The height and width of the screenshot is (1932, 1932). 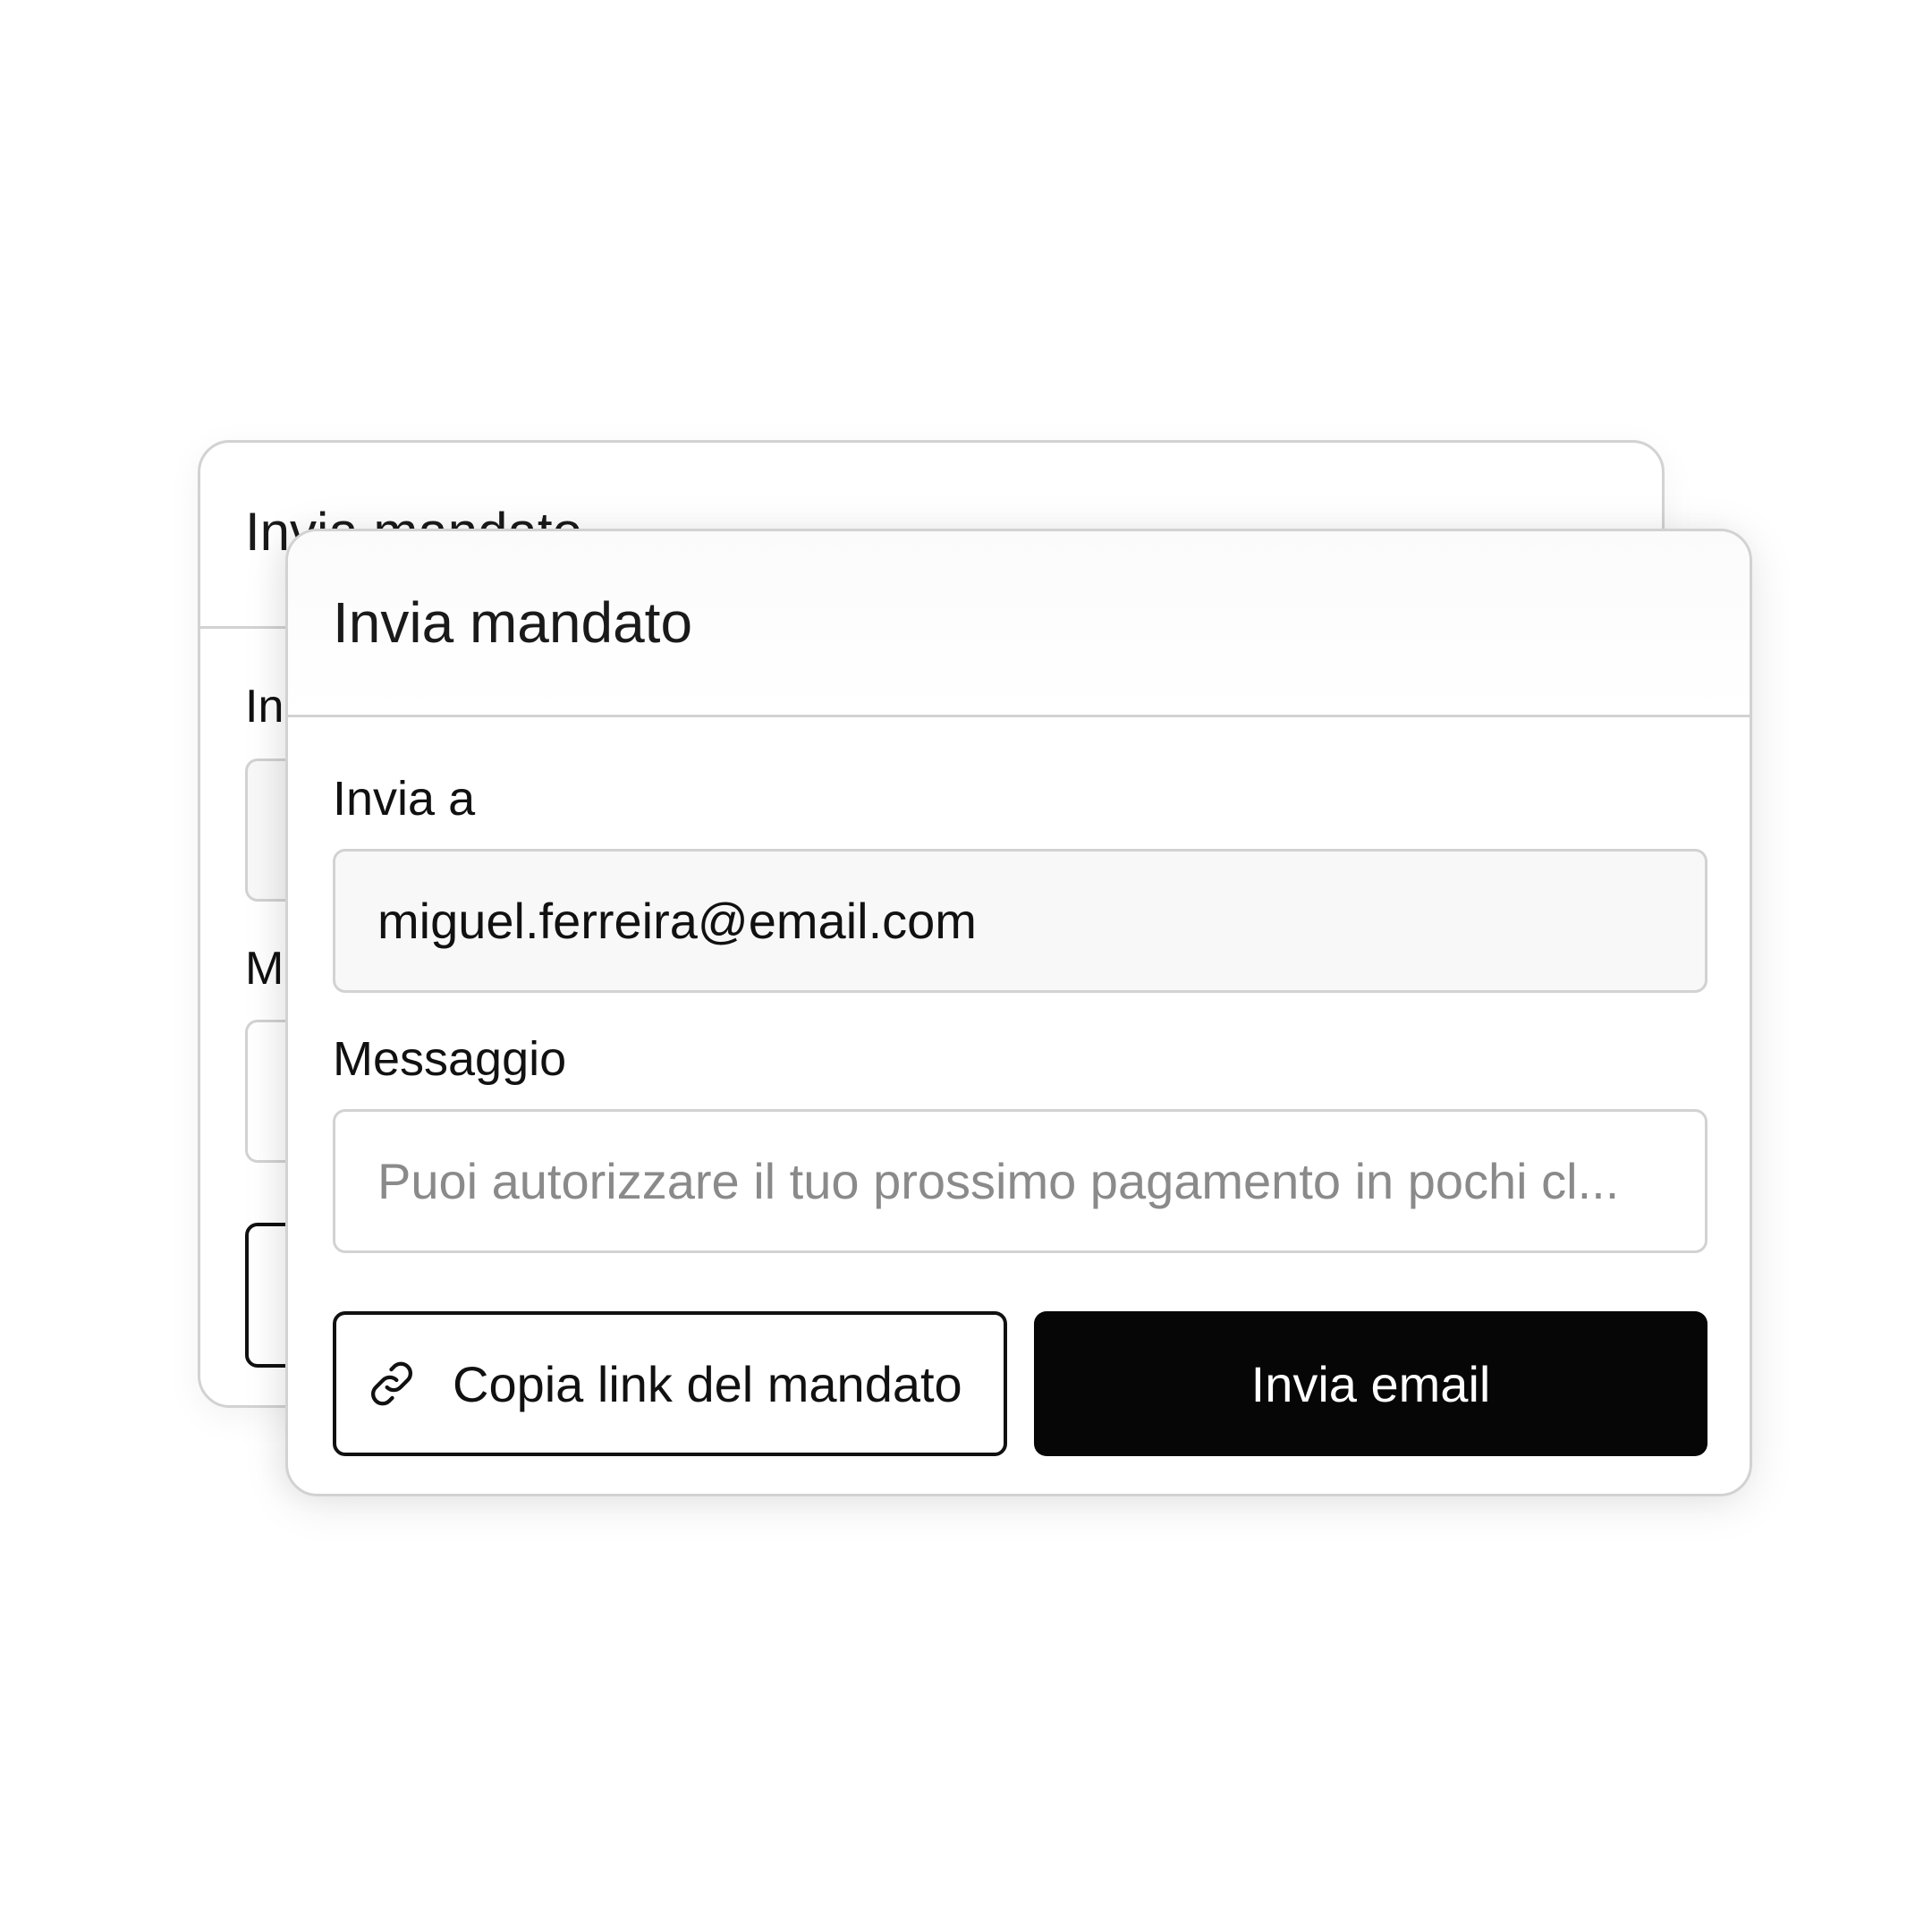 I want to click on send-email-button: Invia email, so click(x=1370, y=1383).